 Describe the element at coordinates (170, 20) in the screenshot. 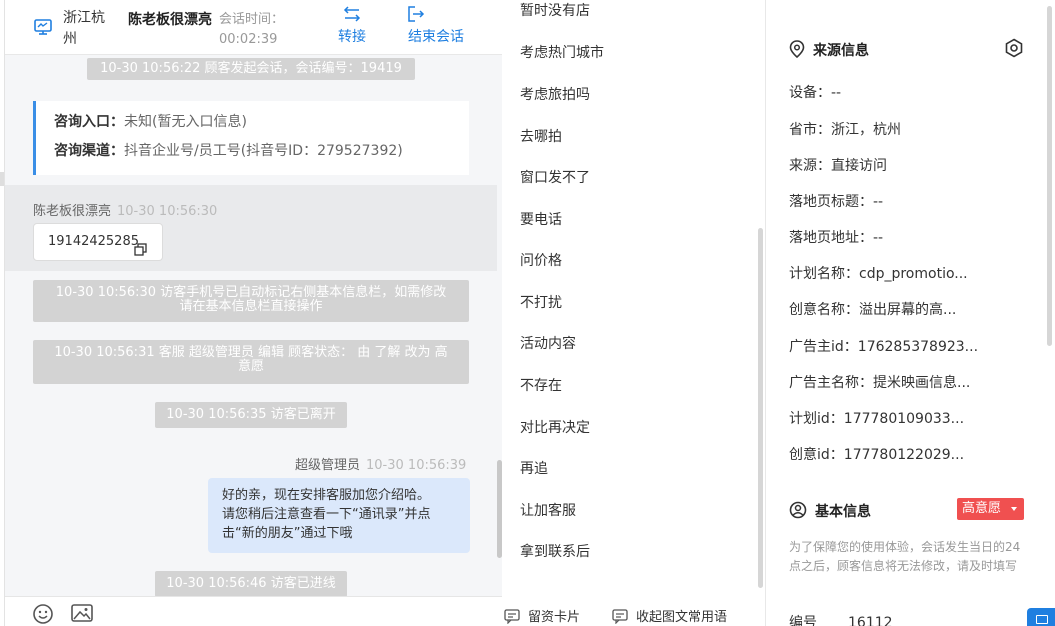

I see `customer-name: 陈老板很漂亮` at that location.